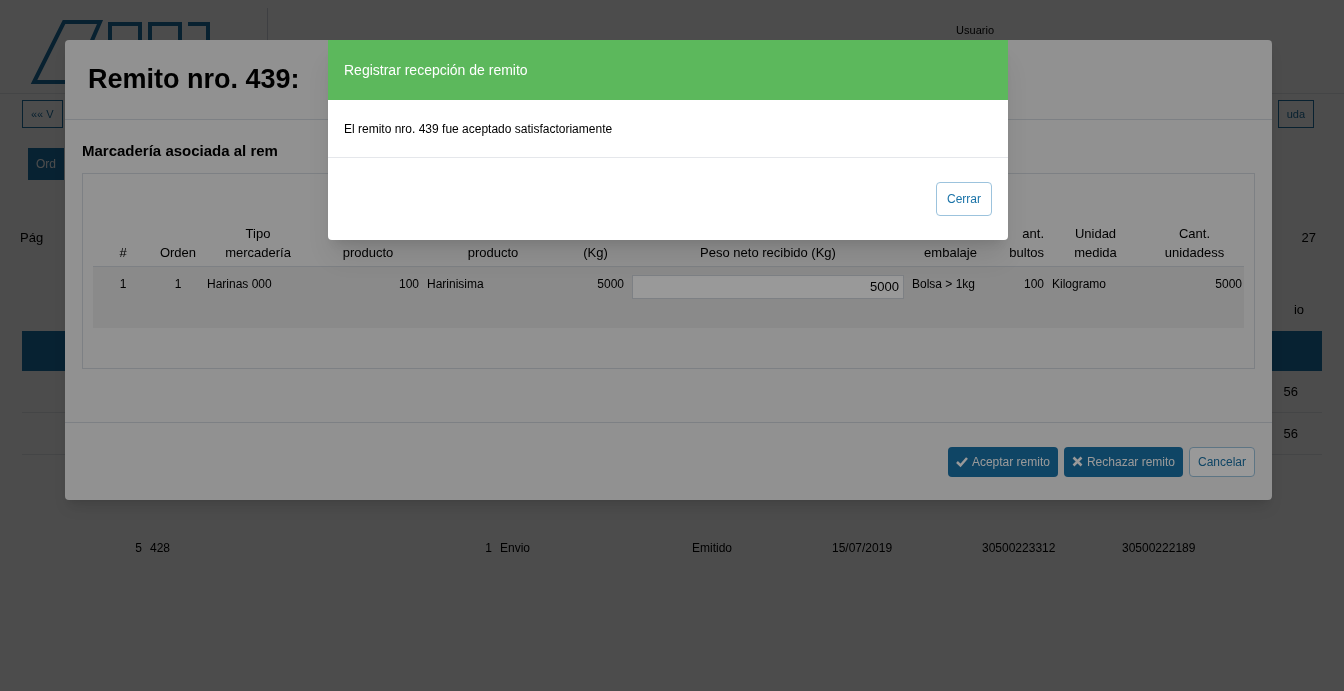 This screenshot has height=691, width=1344. What do you see at coordinates (1194, 252) in the screenshot?
I see `column-header: unidadess` at bounding box center [1194, 252].